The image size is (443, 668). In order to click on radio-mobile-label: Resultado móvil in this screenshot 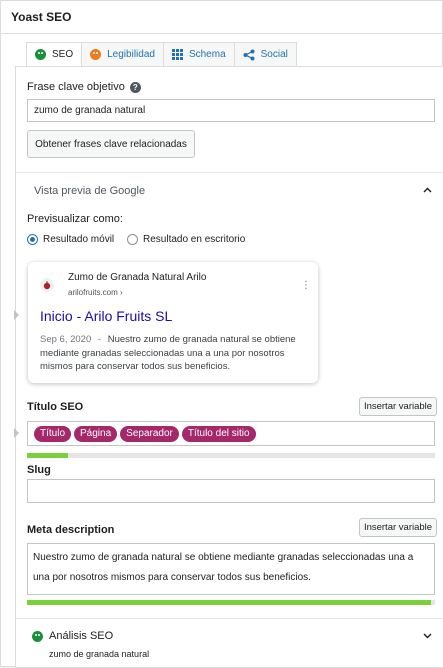, I will do `click(79, 239)`.